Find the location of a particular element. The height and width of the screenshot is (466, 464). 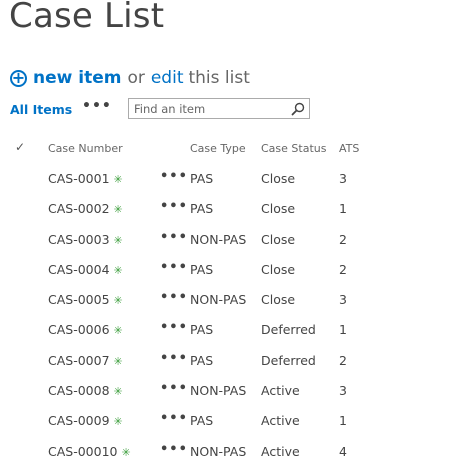

case-number-cell: CAS-0003 ✳ is located at coordinates (85, 239).